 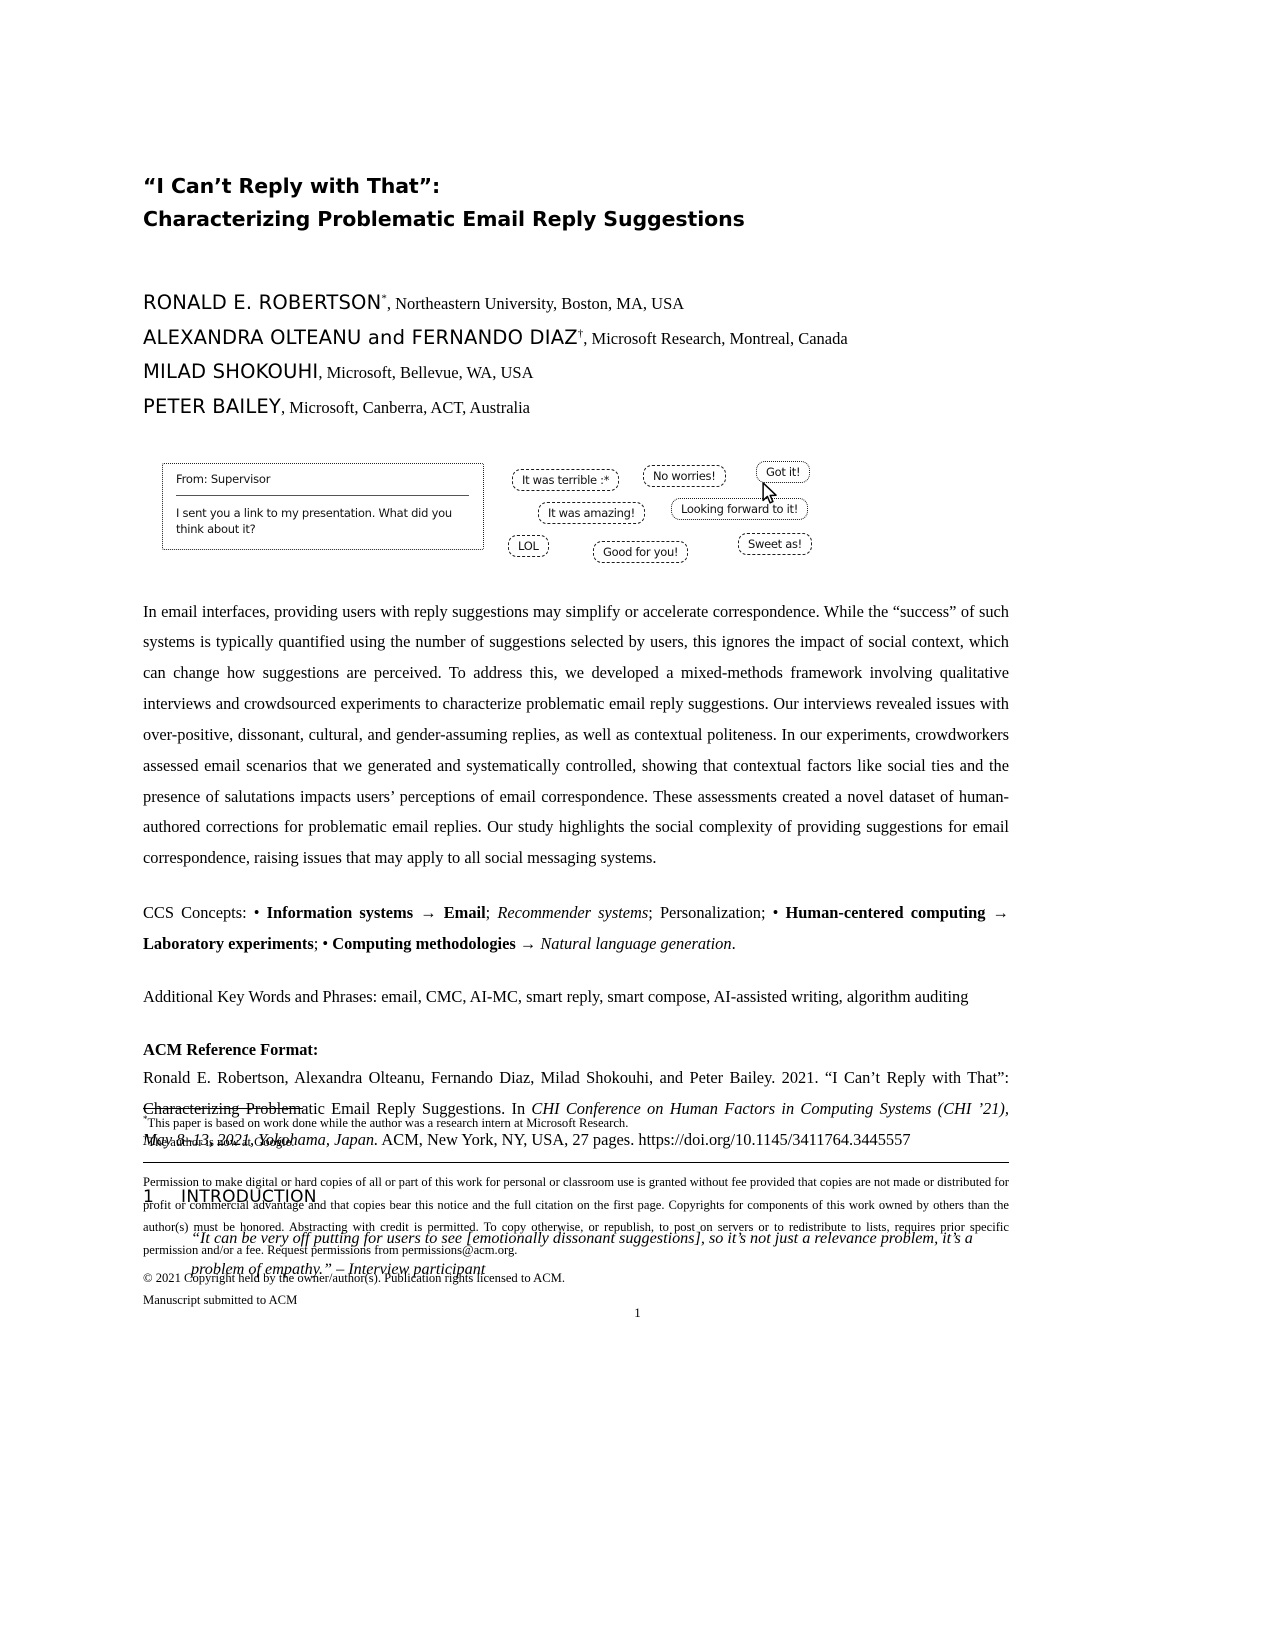 What do you see at coordinates (591, 512) in the screenshot?
I see `reply-suggestion-chip: It was amazing!` at bounding box center [591, 512].